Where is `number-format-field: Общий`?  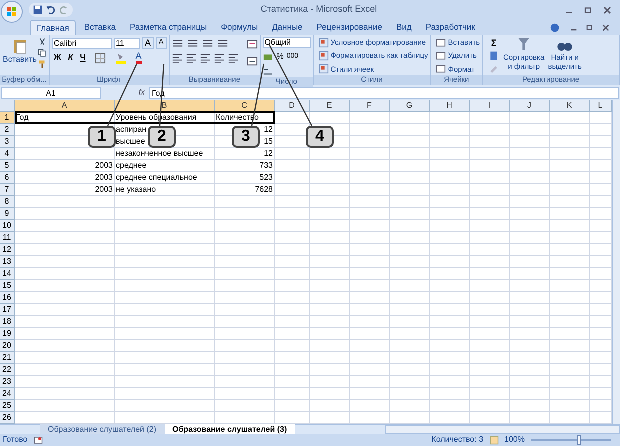 number-format-field: Общий is located at coordinates (286, 42).